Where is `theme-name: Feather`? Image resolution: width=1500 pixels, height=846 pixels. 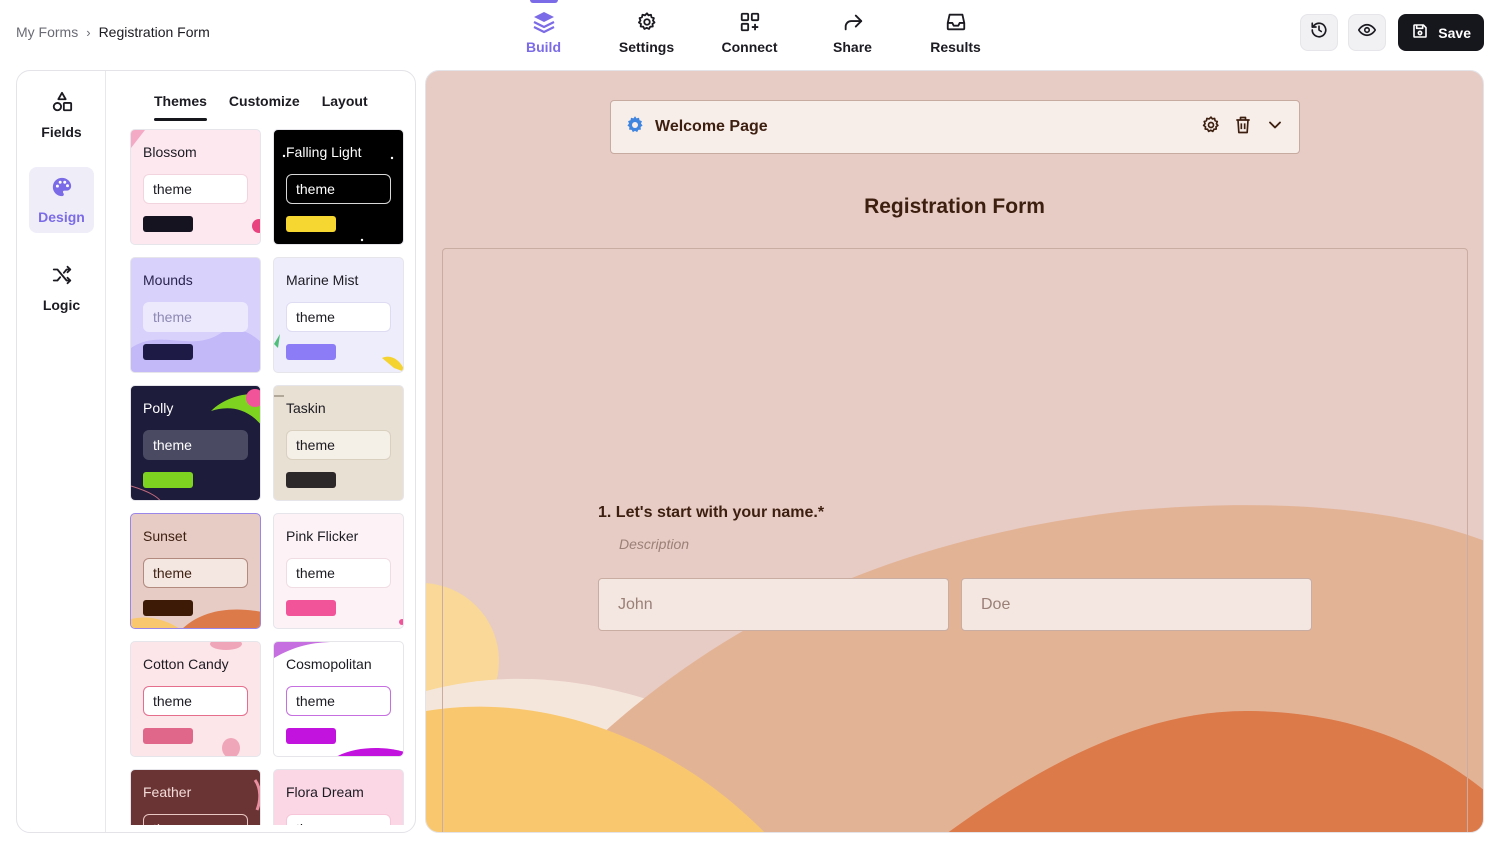
theme-name: Feather is located at coordinates (167, 792).